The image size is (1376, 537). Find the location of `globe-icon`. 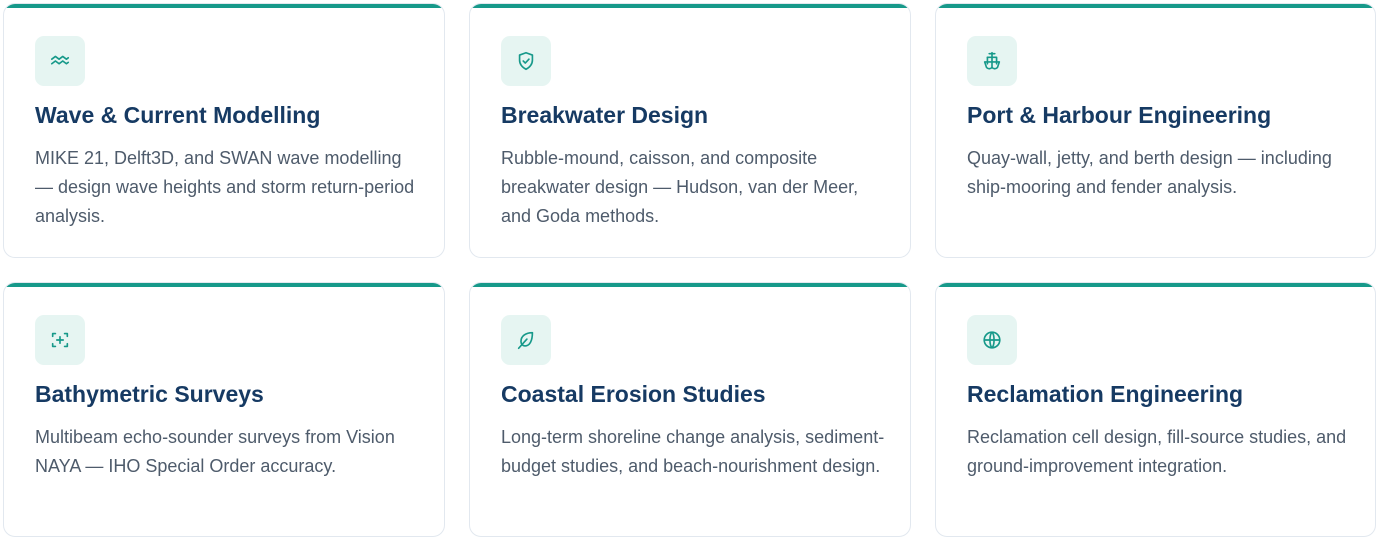

globe-icon is located at coordinates (992, 340).